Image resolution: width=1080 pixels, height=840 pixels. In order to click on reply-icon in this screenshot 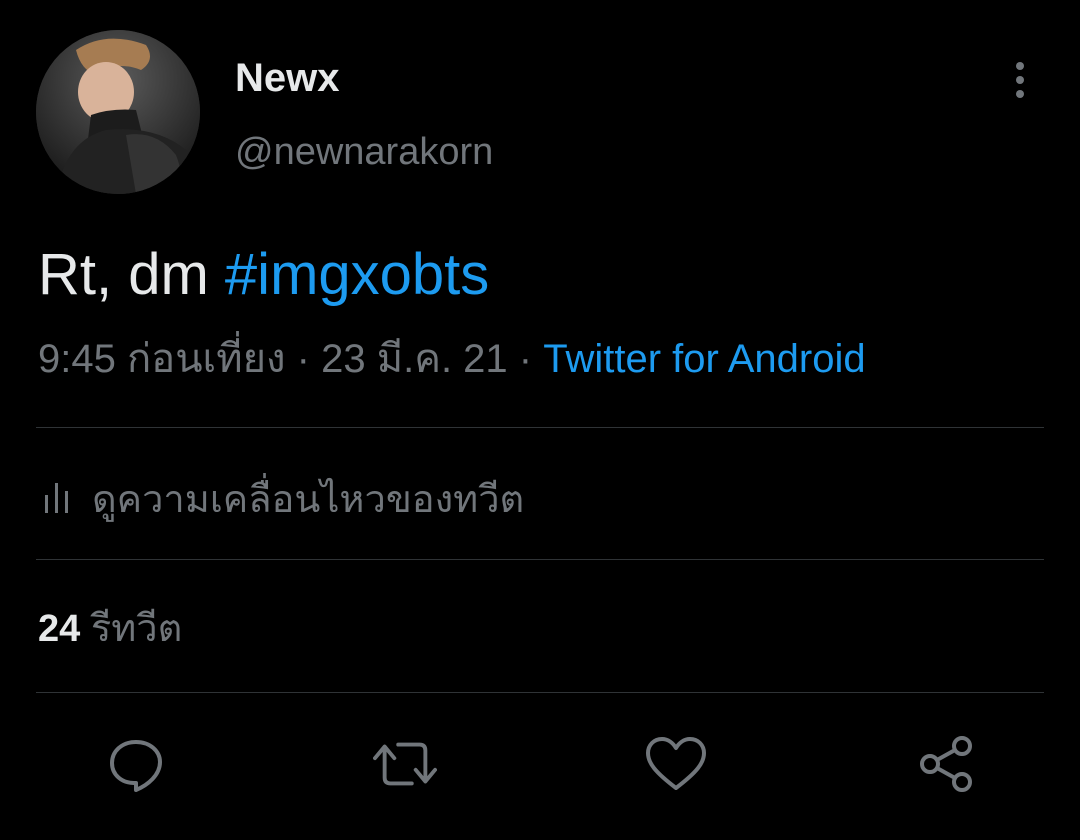, I will do `click(136, 766)`.